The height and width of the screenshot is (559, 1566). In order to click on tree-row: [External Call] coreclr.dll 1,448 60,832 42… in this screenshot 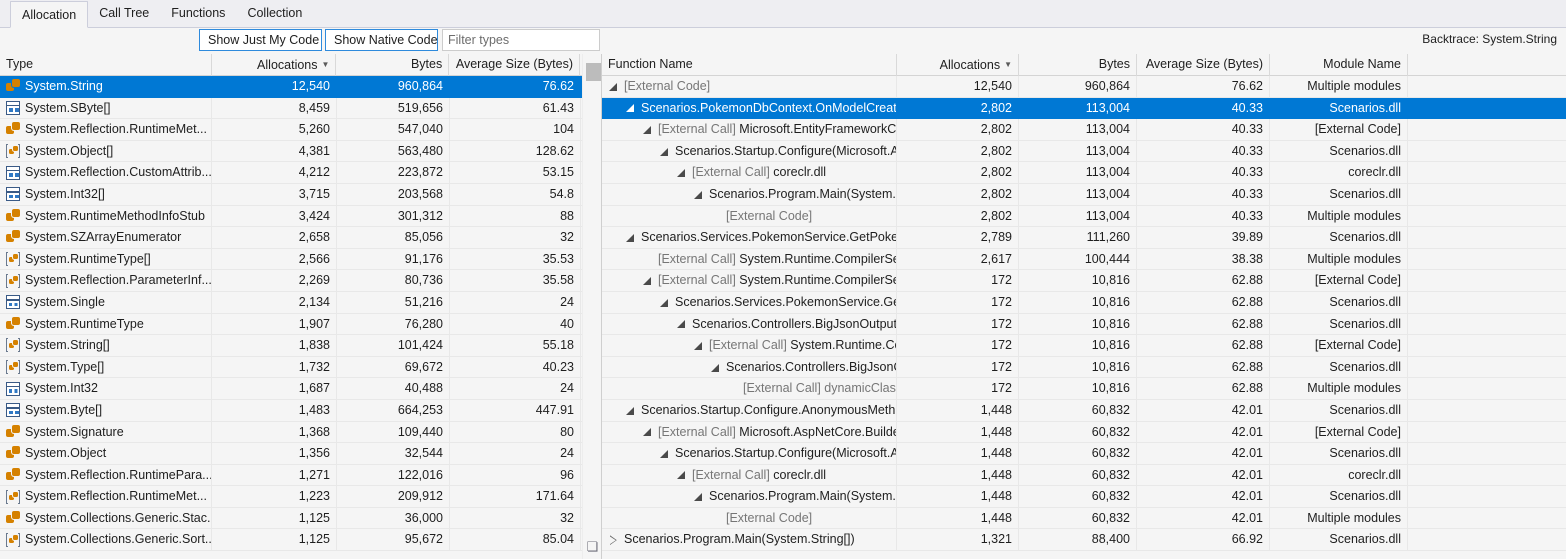, I will do `click(1084, 475)`.